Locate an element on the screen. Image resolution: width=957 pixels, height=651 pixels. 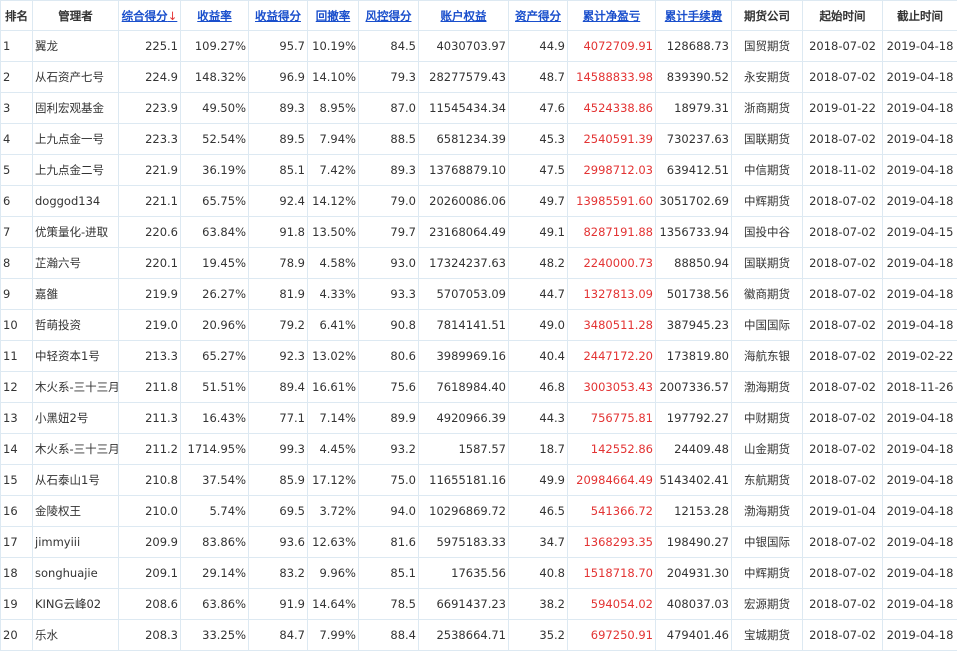
manager-name: 乐水 is located at coordinates (76, 635).